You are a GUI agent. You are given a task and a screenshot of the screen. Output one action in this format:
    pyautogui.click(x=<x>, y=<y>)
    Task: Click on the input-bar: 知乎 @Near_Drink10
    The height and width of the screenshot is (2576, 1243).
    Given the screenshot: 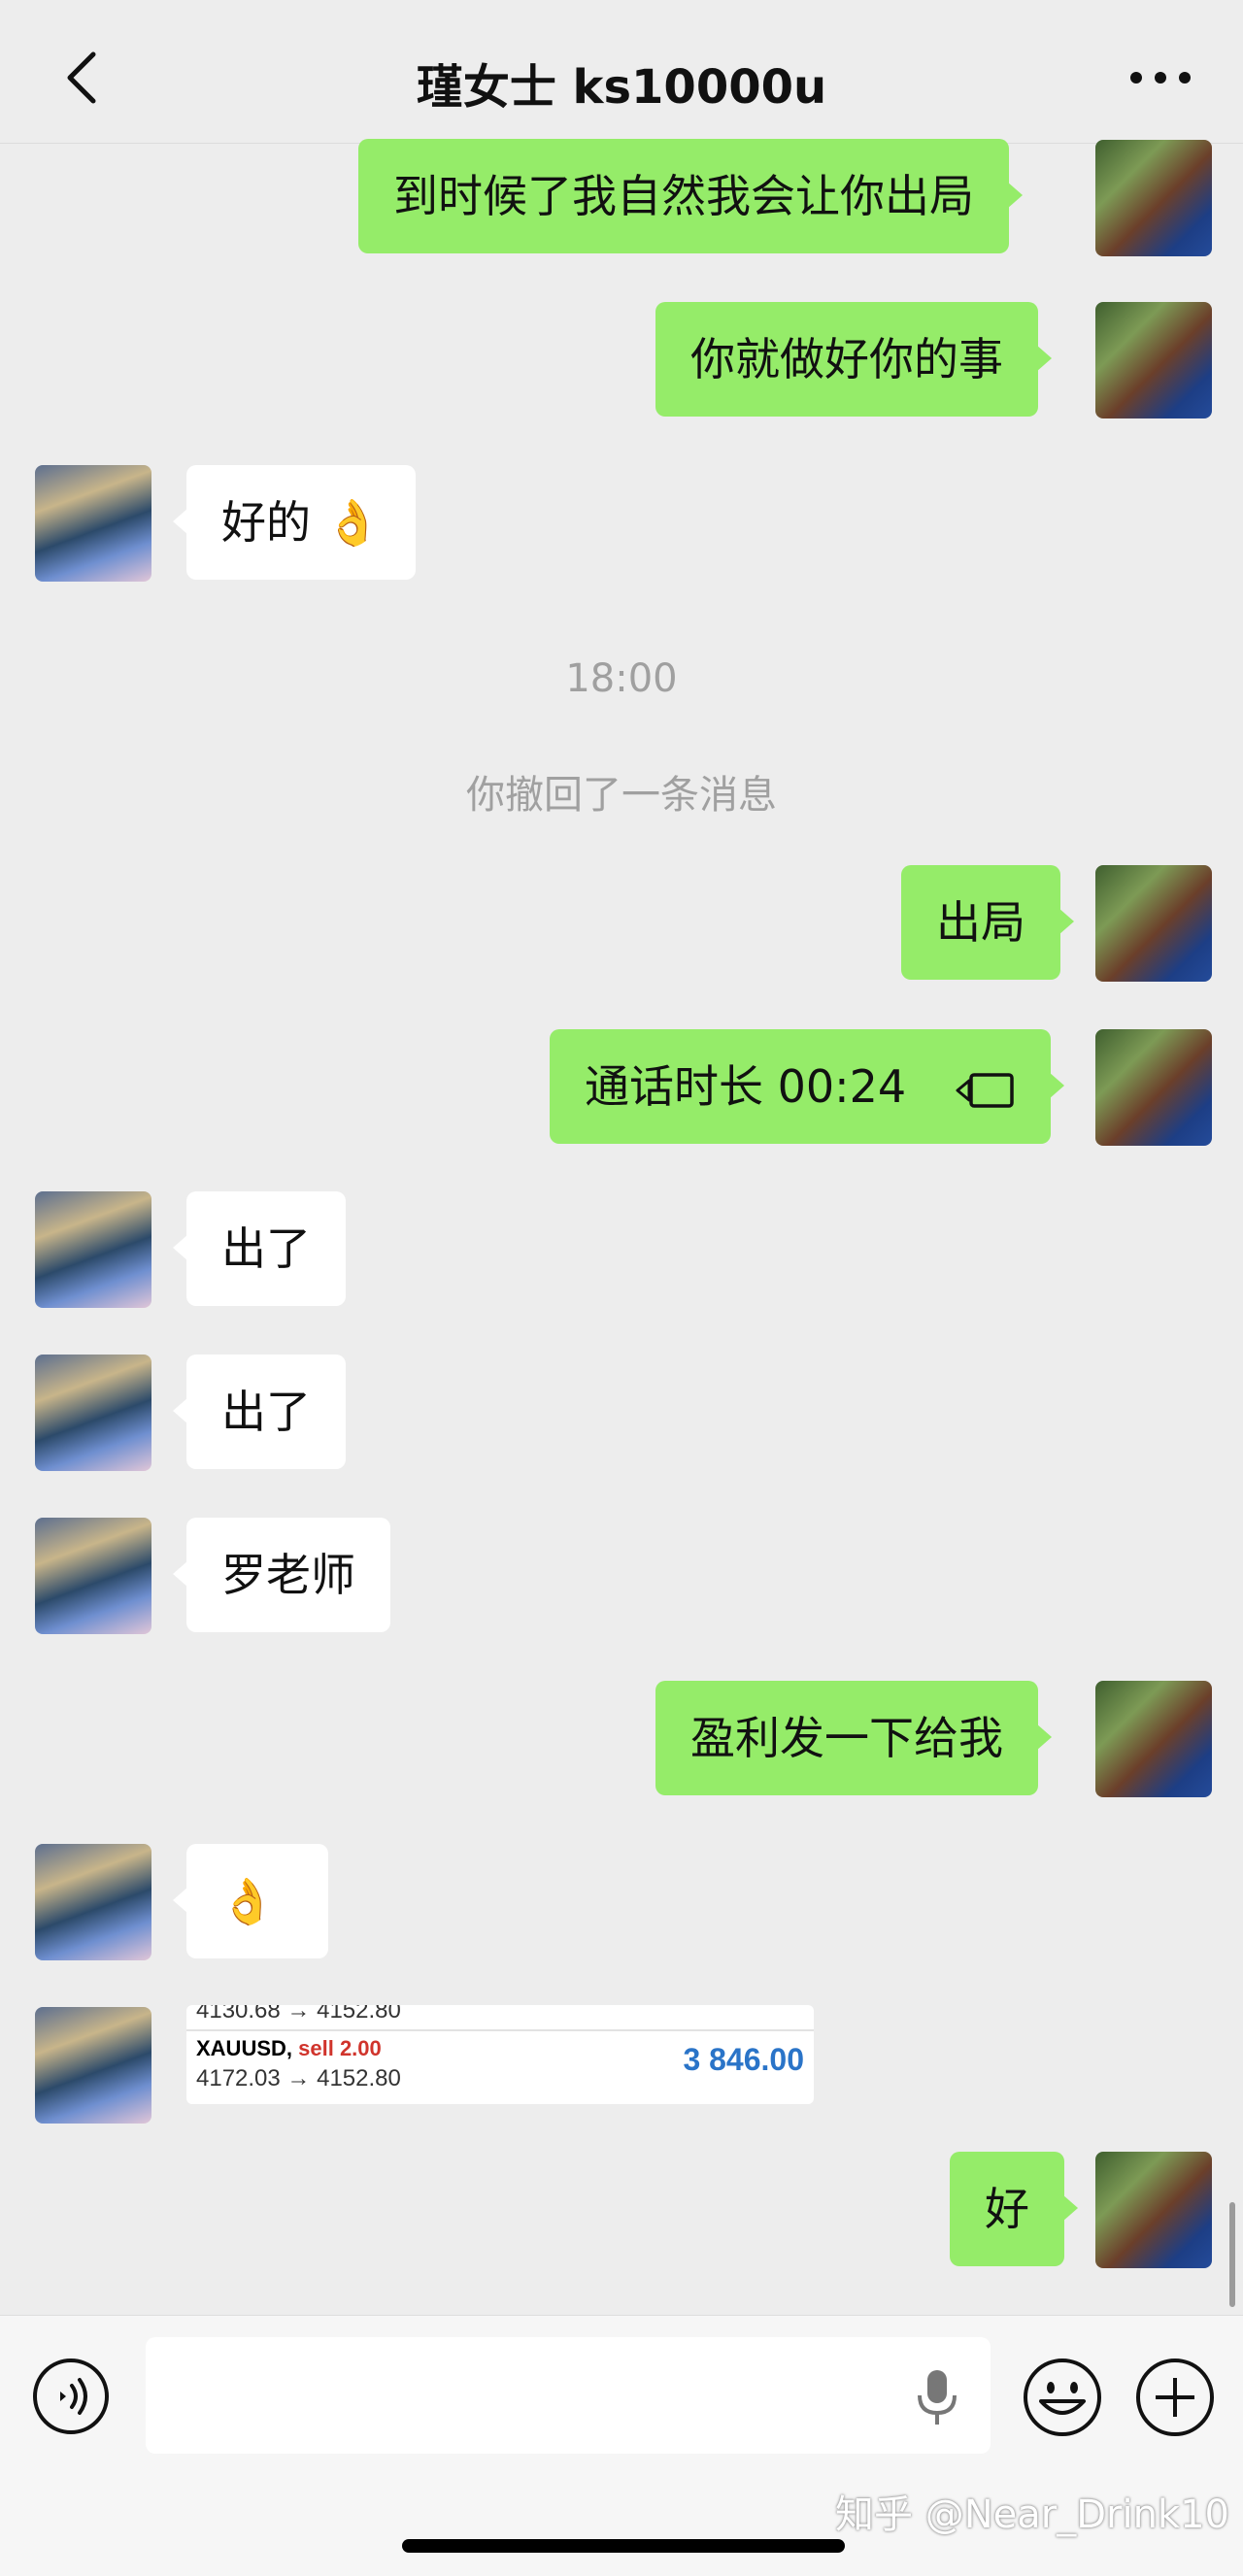 What is the action you would take?
    pyautogui.click(x=621, y=2446)
    